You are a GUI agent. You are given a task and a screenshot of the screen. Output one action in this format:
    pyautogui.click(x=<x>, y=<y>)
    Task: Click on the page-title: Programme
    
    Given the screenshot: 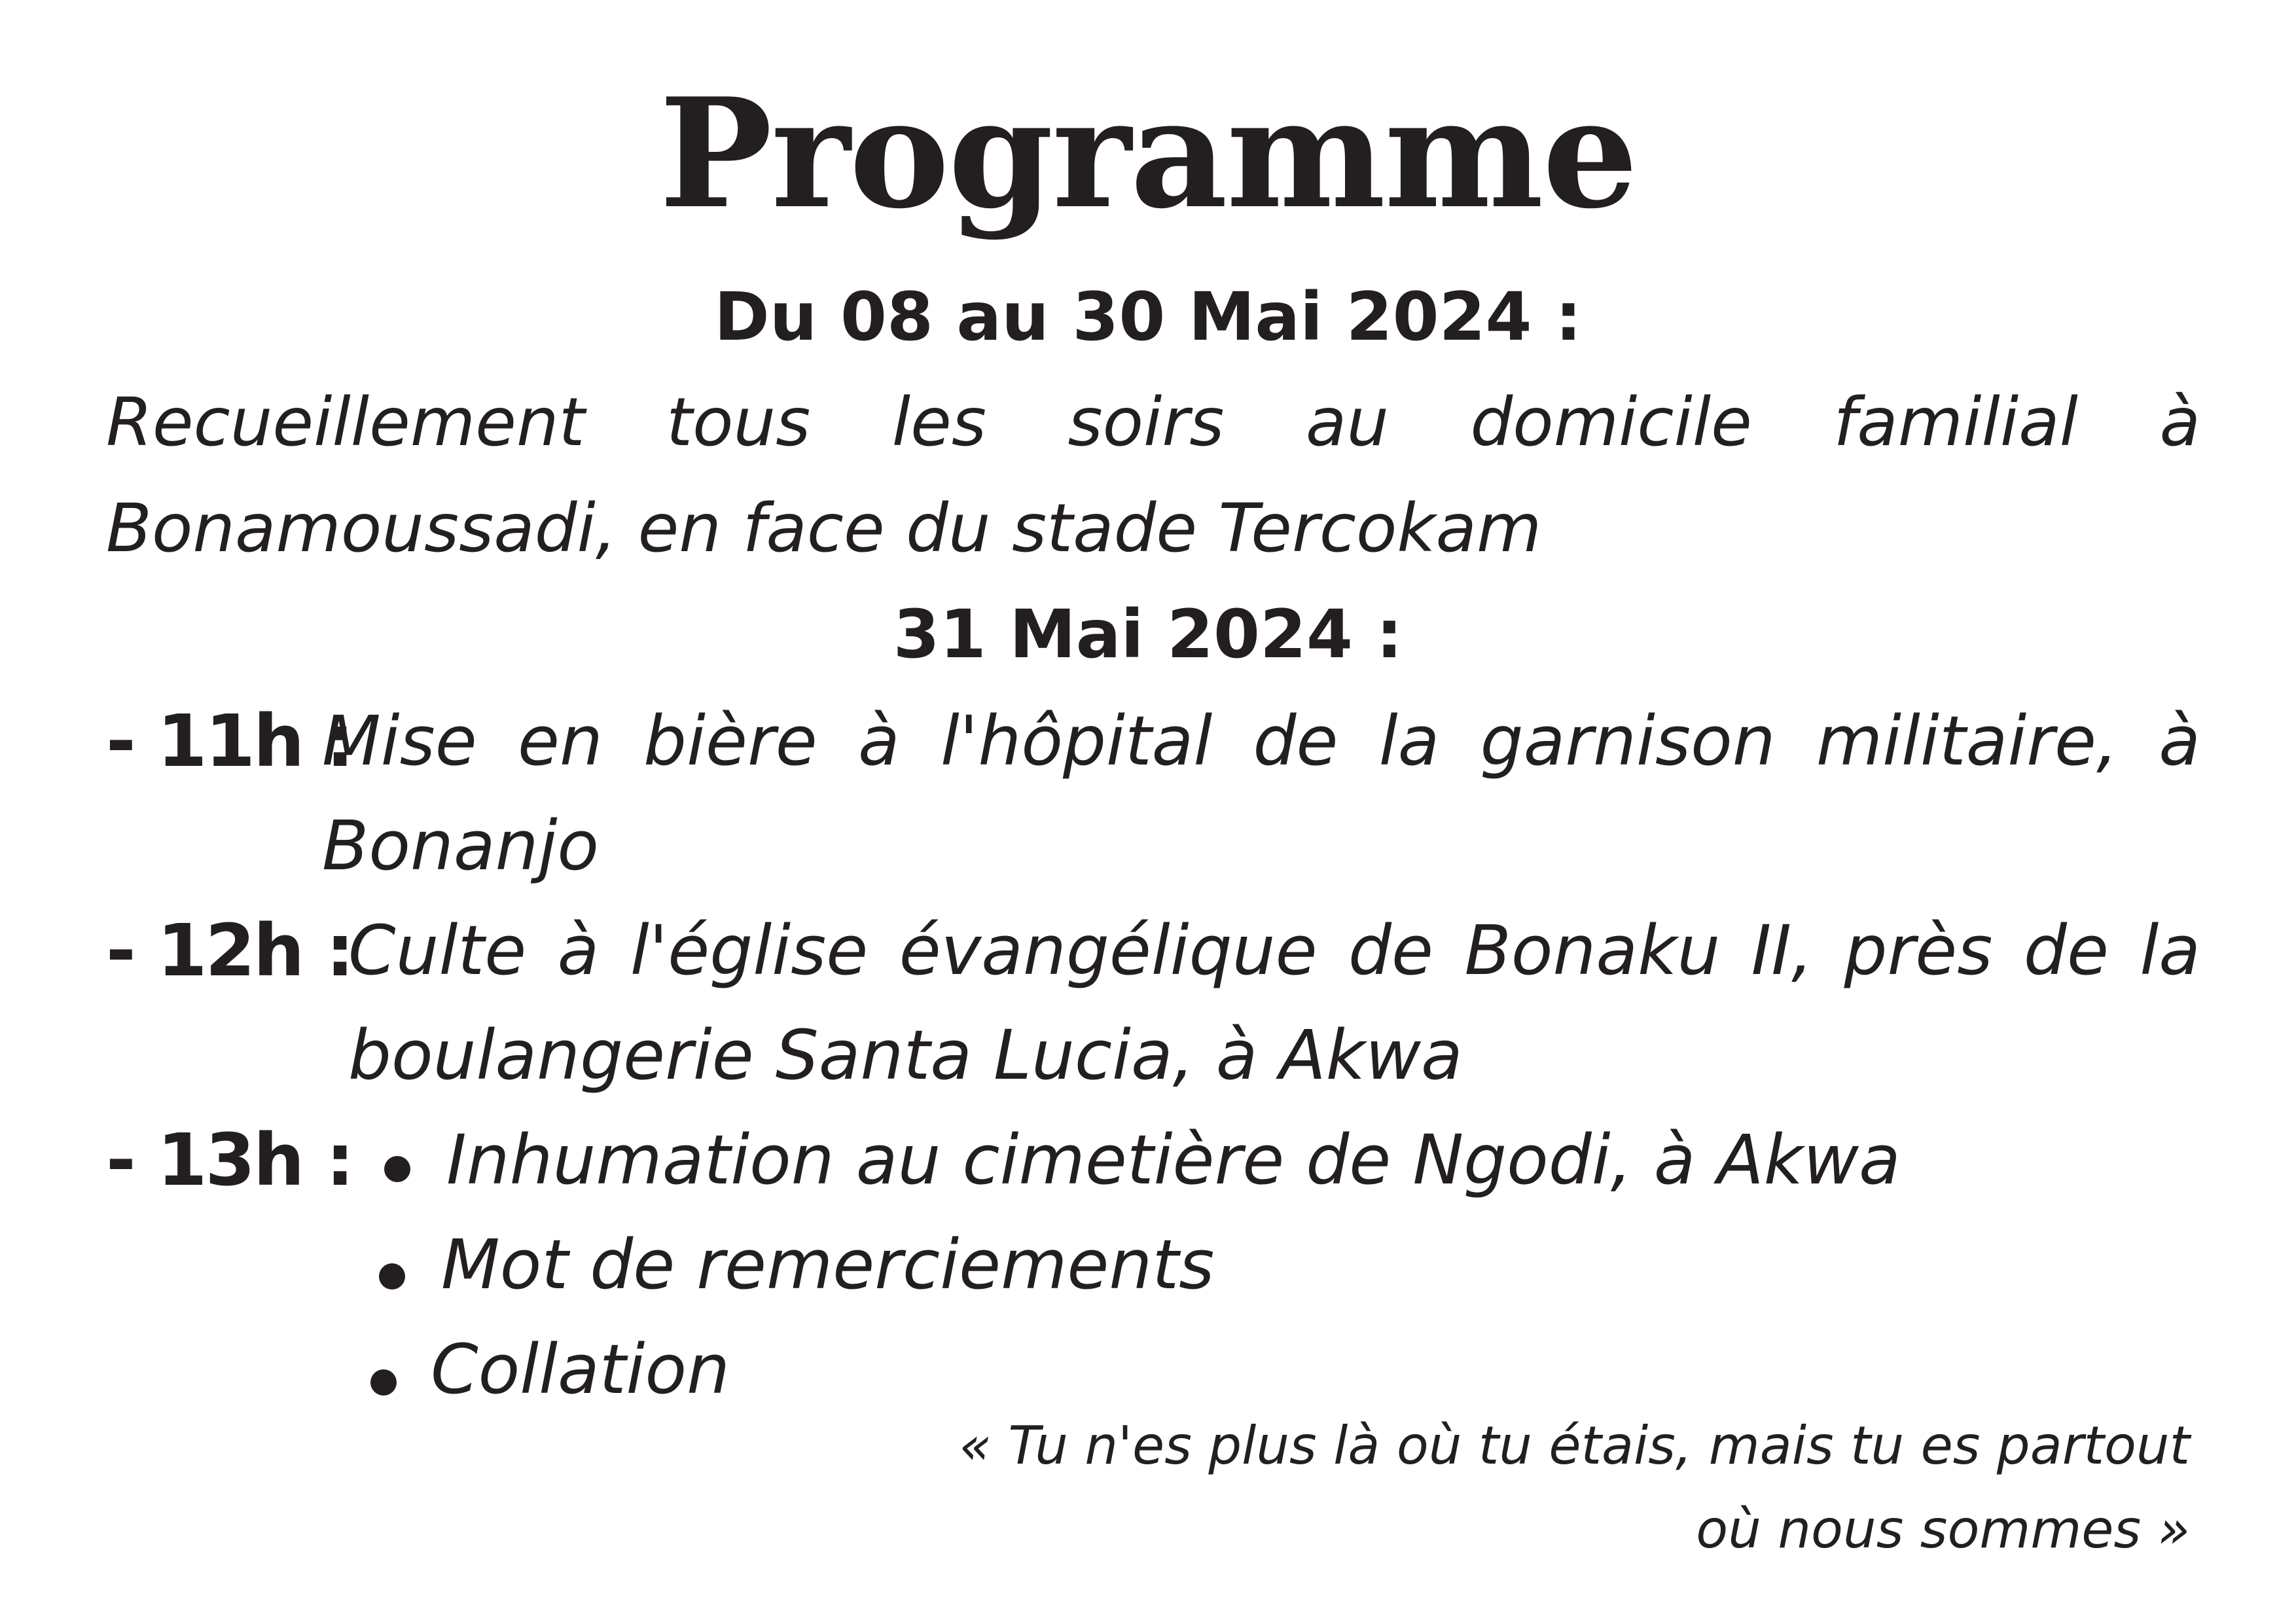 What is the action you would take?
    pyautogui.click(x=1148, y=153)
    